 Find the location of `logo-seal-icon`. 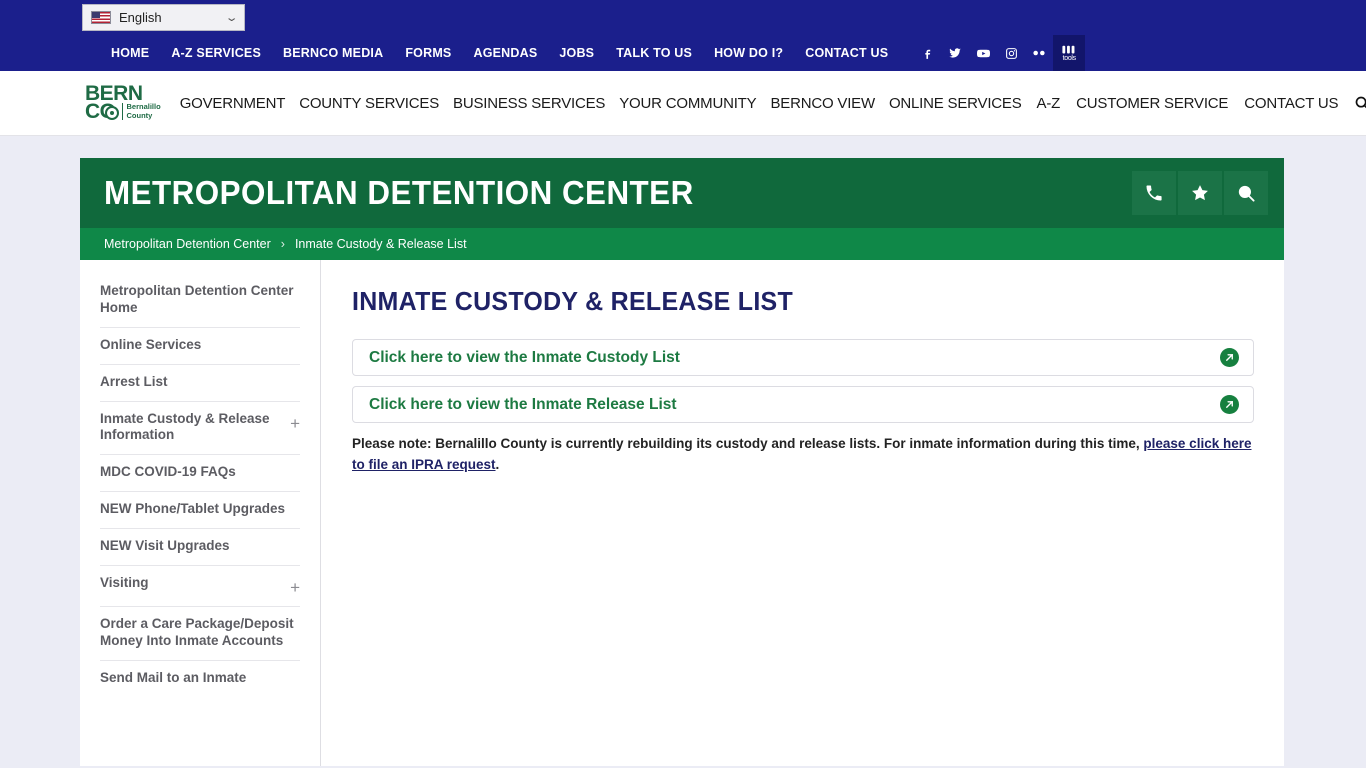

logo-seal-icon is located at coordinates (111, 113).